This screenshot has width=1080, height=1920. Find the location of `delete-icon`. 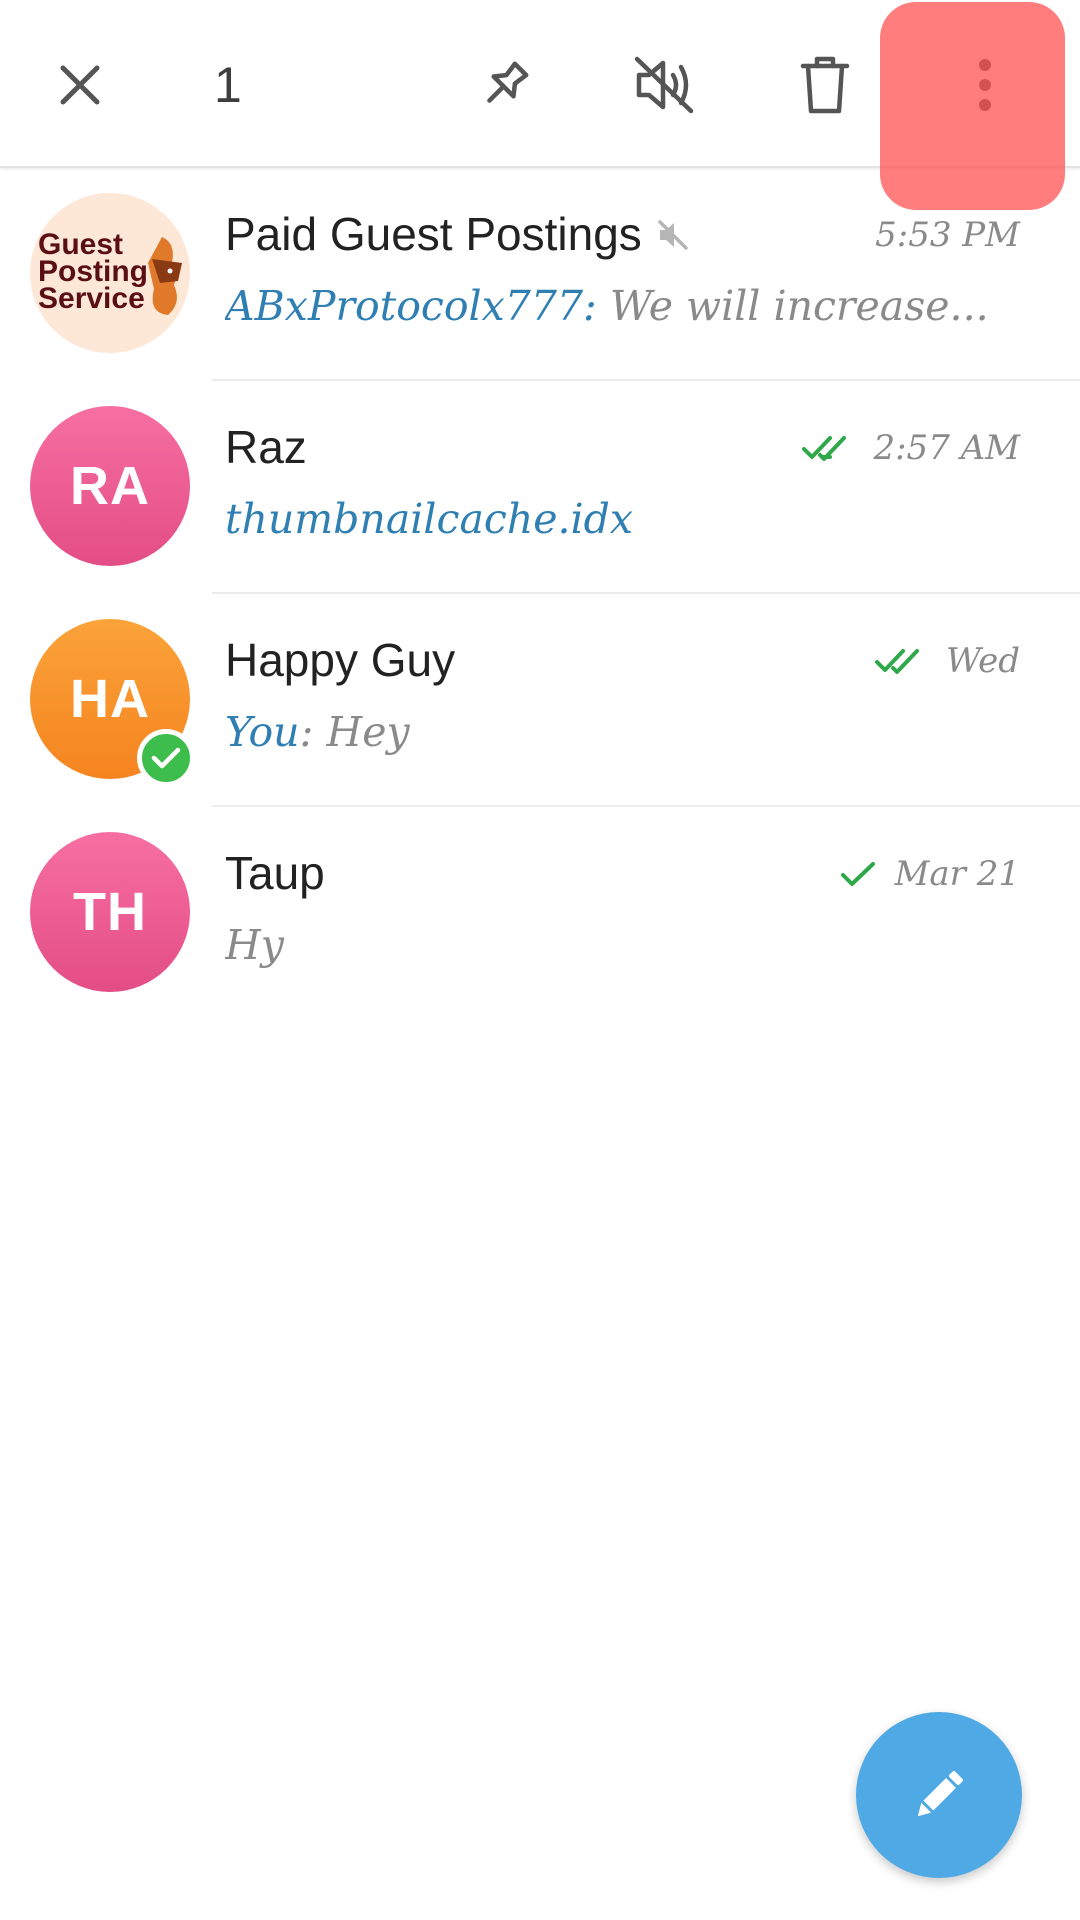

delete-icon is located at coordinates (825, 85).